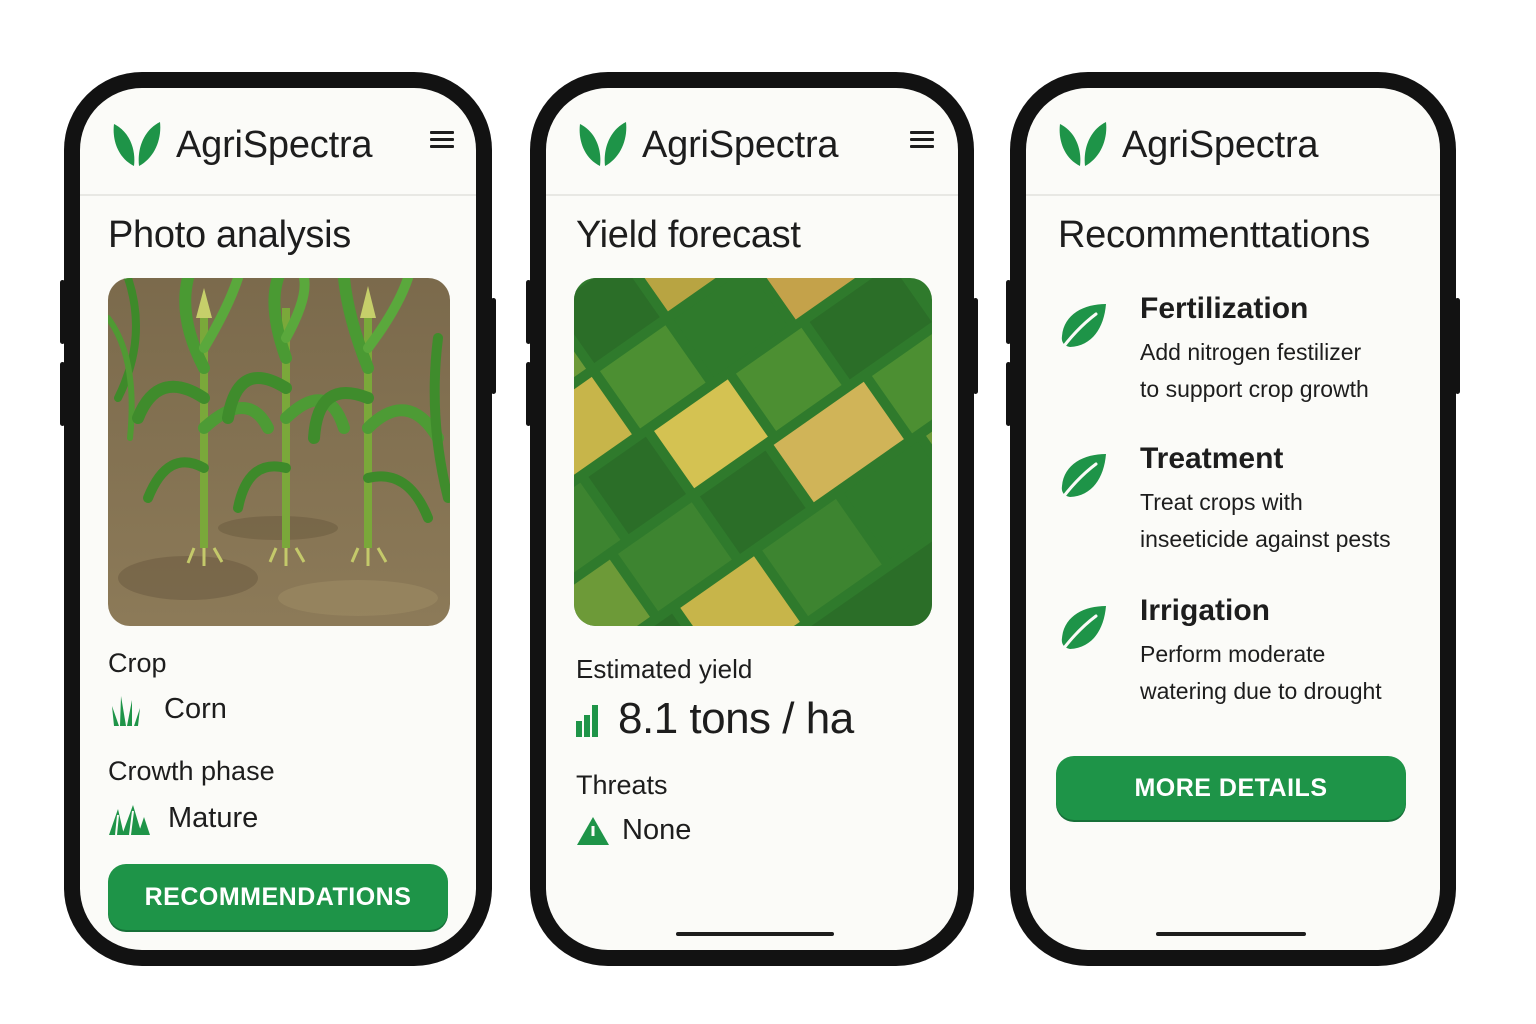 The width and height of the screenshot is (1536, 1024). I want to click on page-title: Yield forecast, so click(688, 235).